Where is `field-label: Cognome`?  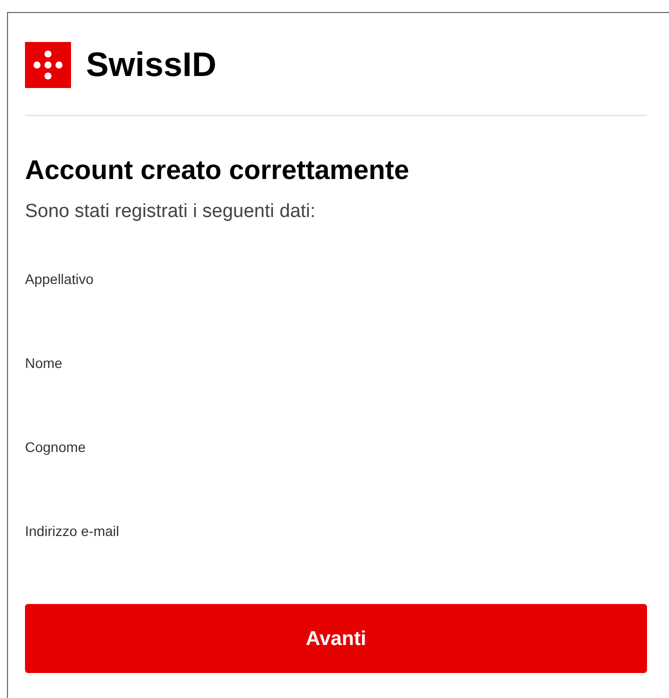
field-label: Cognome is located at coordinates (56, 447).